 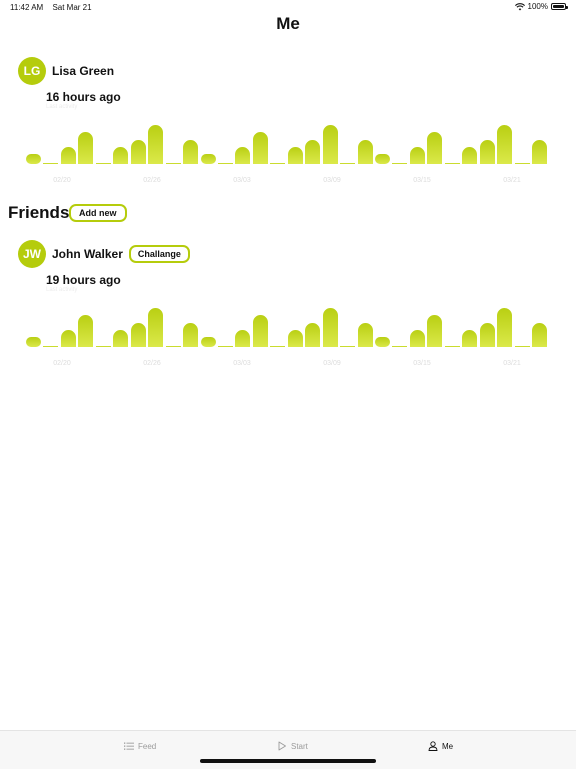 What do you see at coordinates (288, 761) in the screenshot?
I see `home-indicator` at bounding box center [288, 761].